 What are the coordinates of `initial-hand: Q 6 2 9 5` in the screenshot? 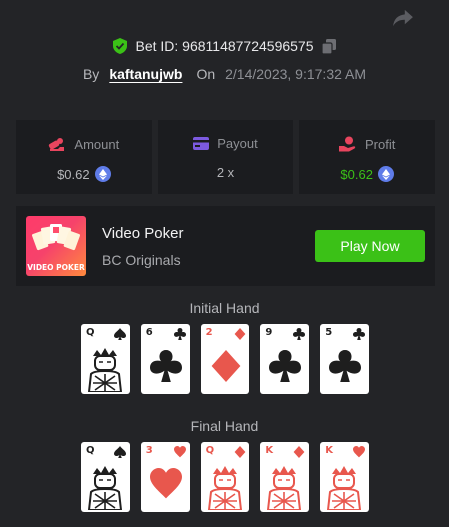 It's located at (225, 359).